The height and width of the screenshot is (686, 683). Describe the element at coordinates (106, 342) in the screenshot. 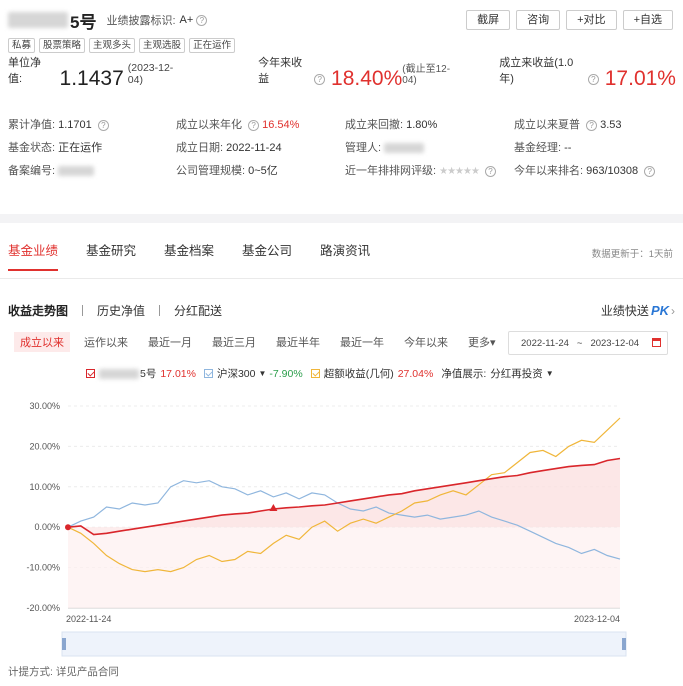

I see `range-since-operation: 运作以来` at that location.